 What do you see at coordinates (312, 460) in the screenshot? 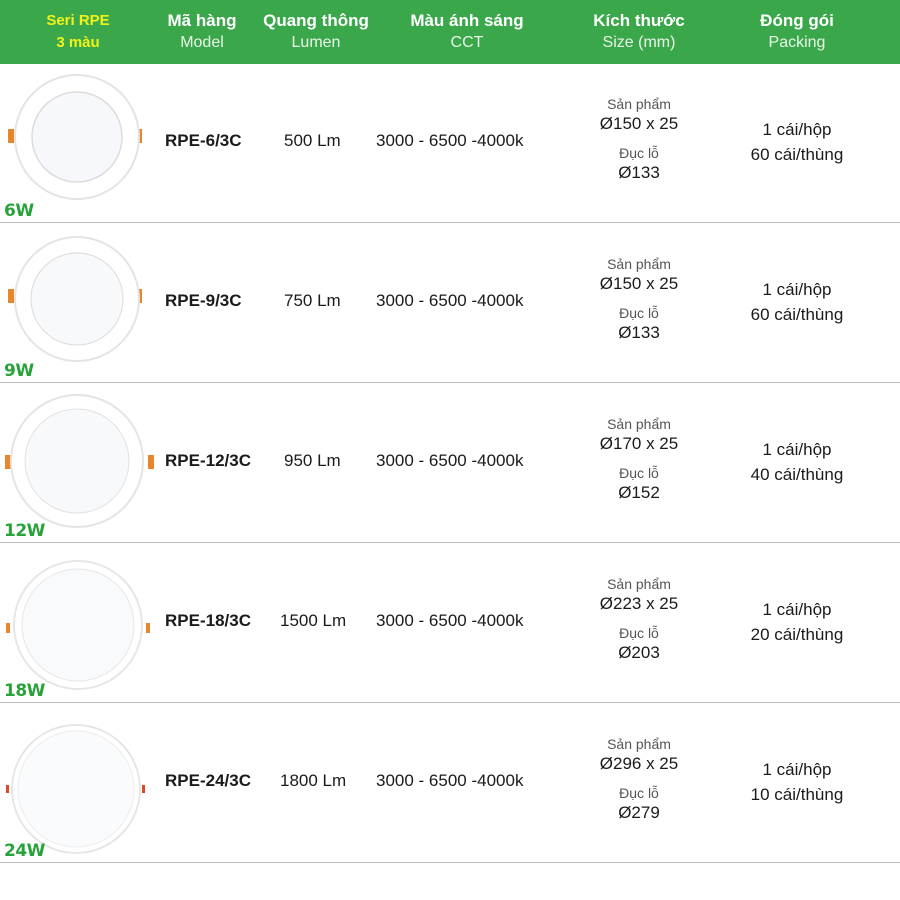
I see `lumen-value: 950 Lm` at bounding box center [312, 460].